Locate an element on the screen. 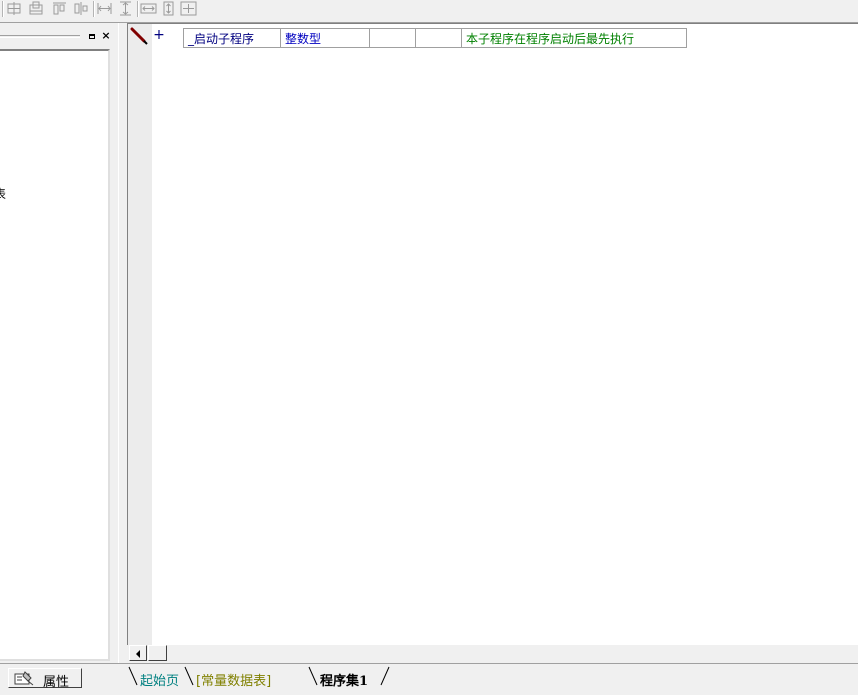 Image resolution: width=858 pixels, height=695 pixels. pencil-icon is located at coordinates (139, 36).